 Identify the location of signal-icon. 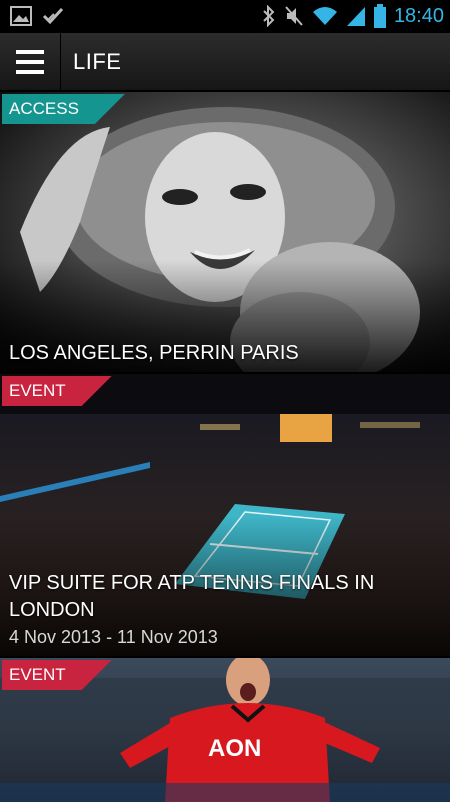
(356, 16).